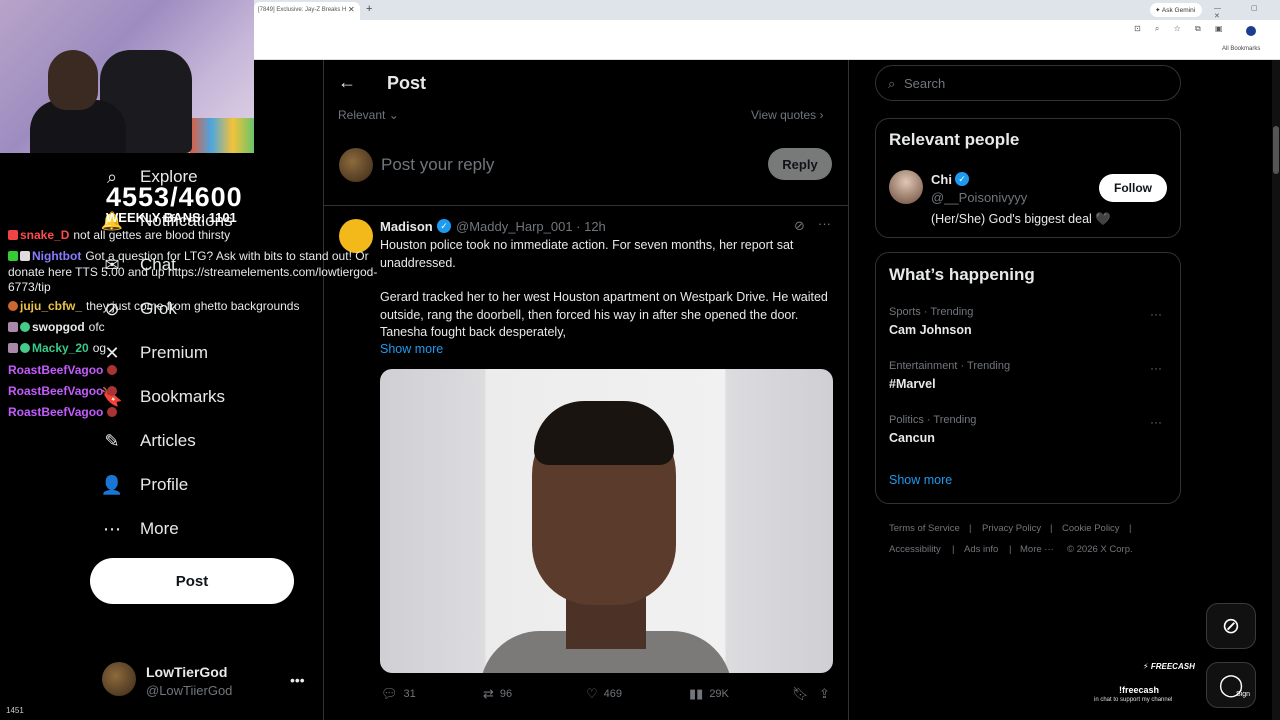 This screenshot has height=720, width=1280. Describe the element at coordinates (192, 581) in the screenshot. I see `post-button: Post` at that location.